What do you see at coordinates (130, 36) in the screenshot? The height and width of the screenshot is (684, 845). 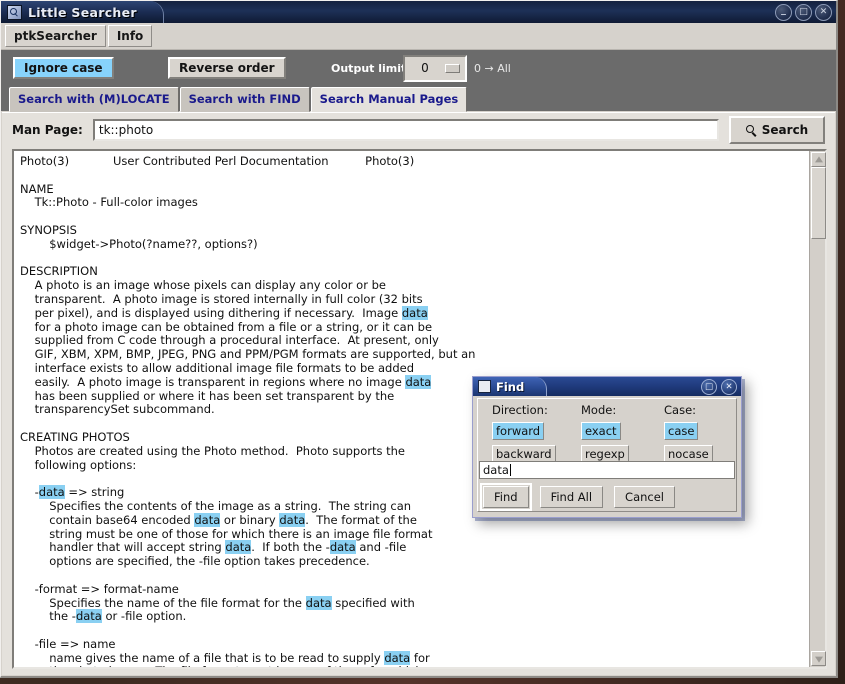 I see `menu-item-info: Info` at bounding box center [130, 36].